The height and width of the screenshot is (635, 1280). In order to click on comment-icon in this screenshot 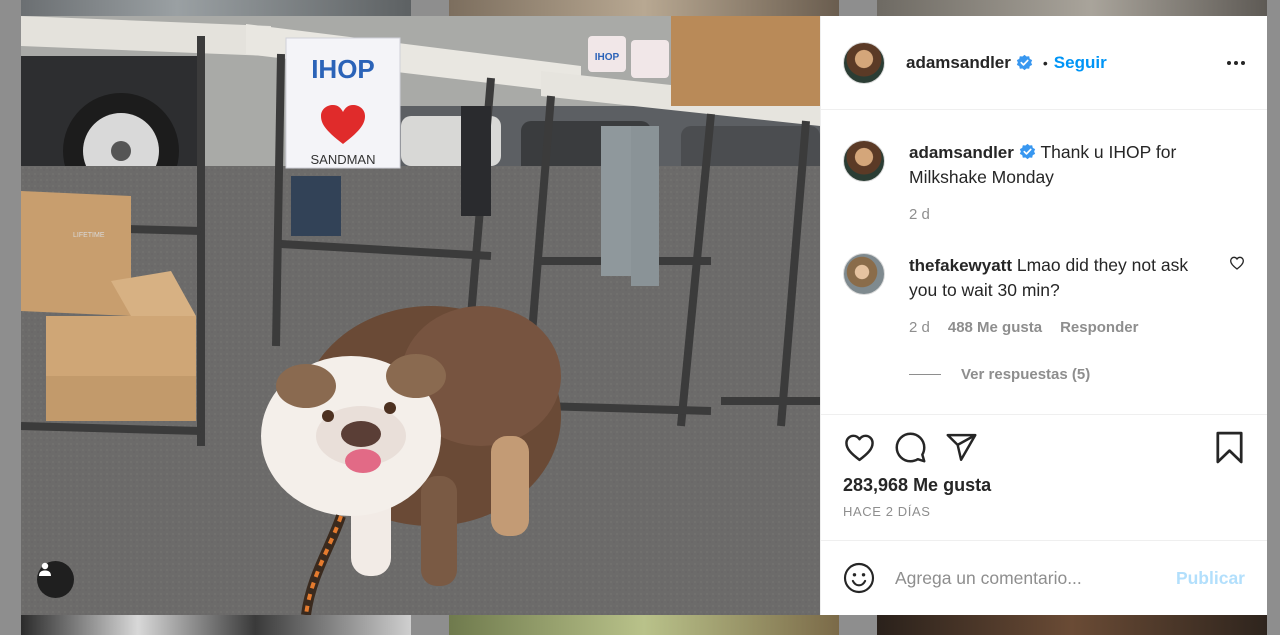, I will do `click(910, 447)`.